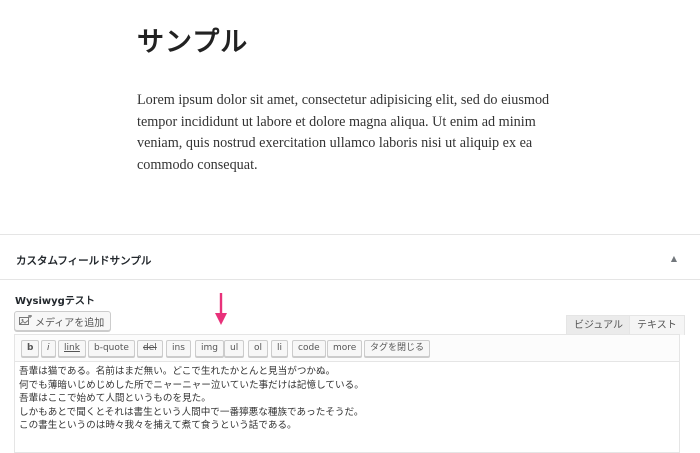  Describe the element at coordinates (55, 301) in the screenshot. I see `field-label: Wysiwygテスト` at that location.